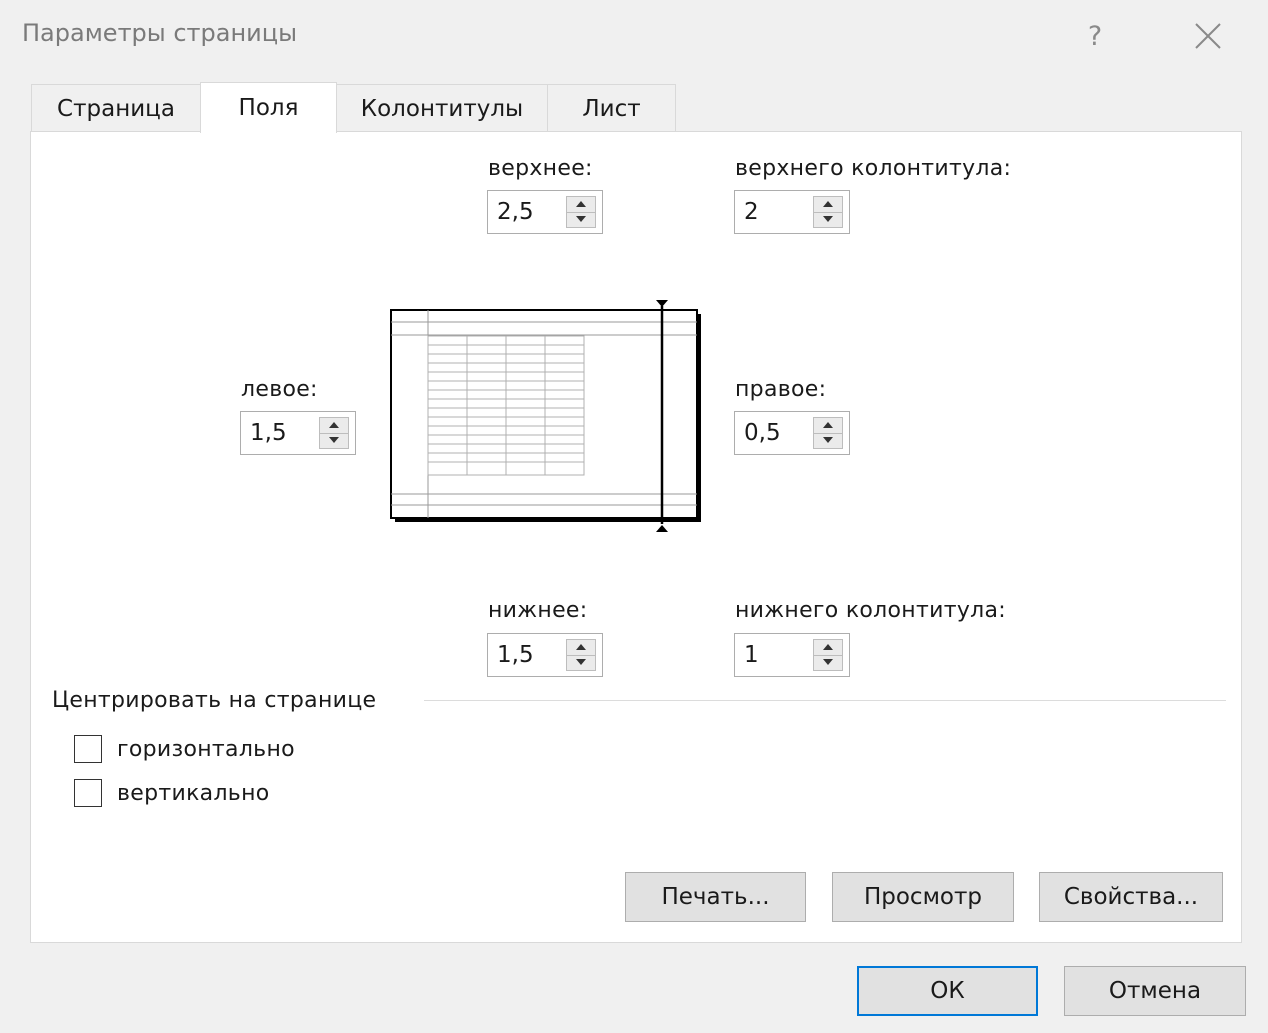 Image resolution: width=1268 pixels, height=1033 pixels. What do you see at coordinates (193, 793) in the screenshot?
I see `center-vertical-label: вертикально` at bounding box center [193, 793].